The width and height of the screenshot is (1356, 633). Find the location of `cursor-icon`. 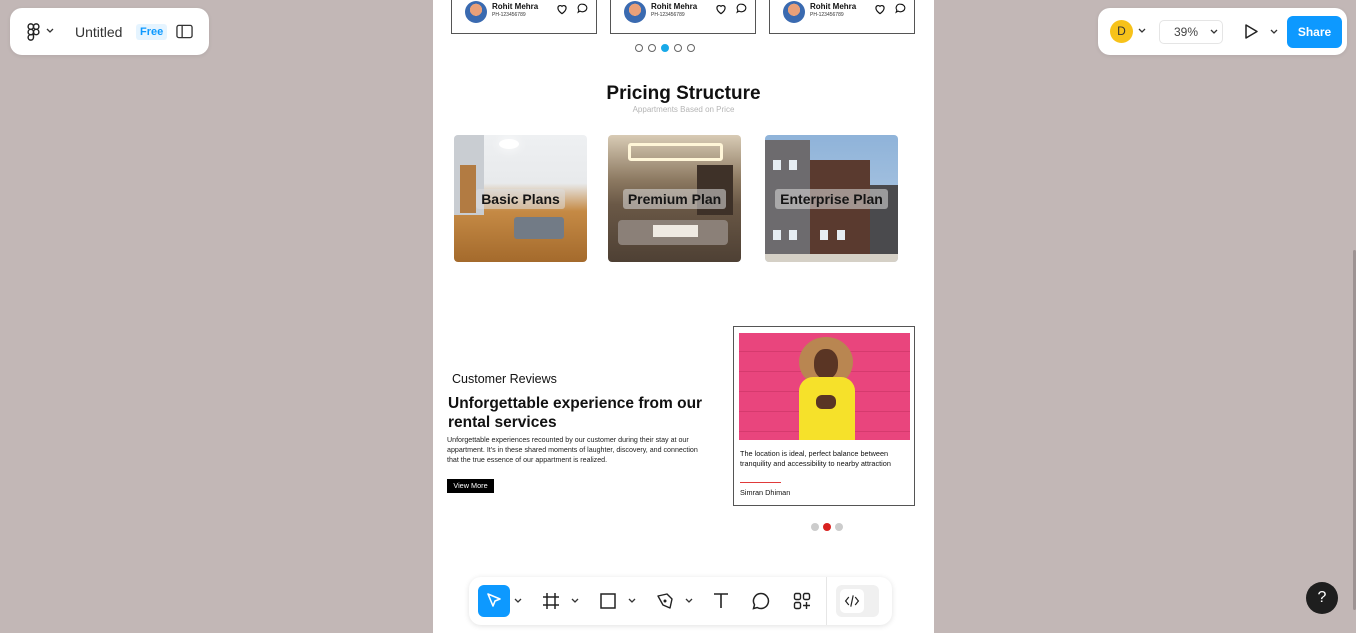

cursor-icon is located at coordinates (494, 600).